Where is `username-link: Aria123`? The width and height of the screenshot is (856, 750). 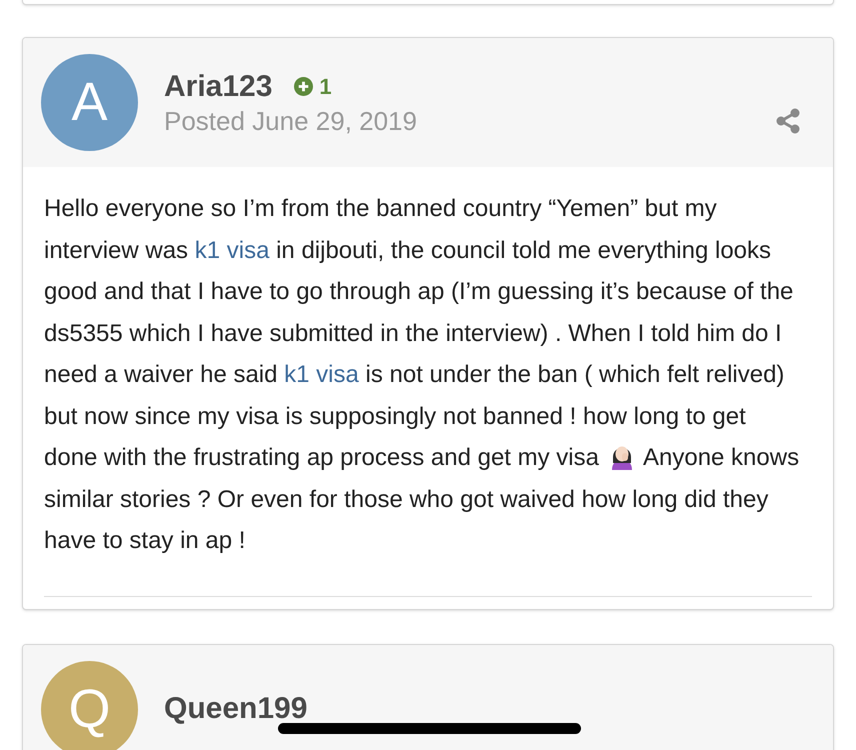
username-link: Aria123 is located at coordinates (218, 86).